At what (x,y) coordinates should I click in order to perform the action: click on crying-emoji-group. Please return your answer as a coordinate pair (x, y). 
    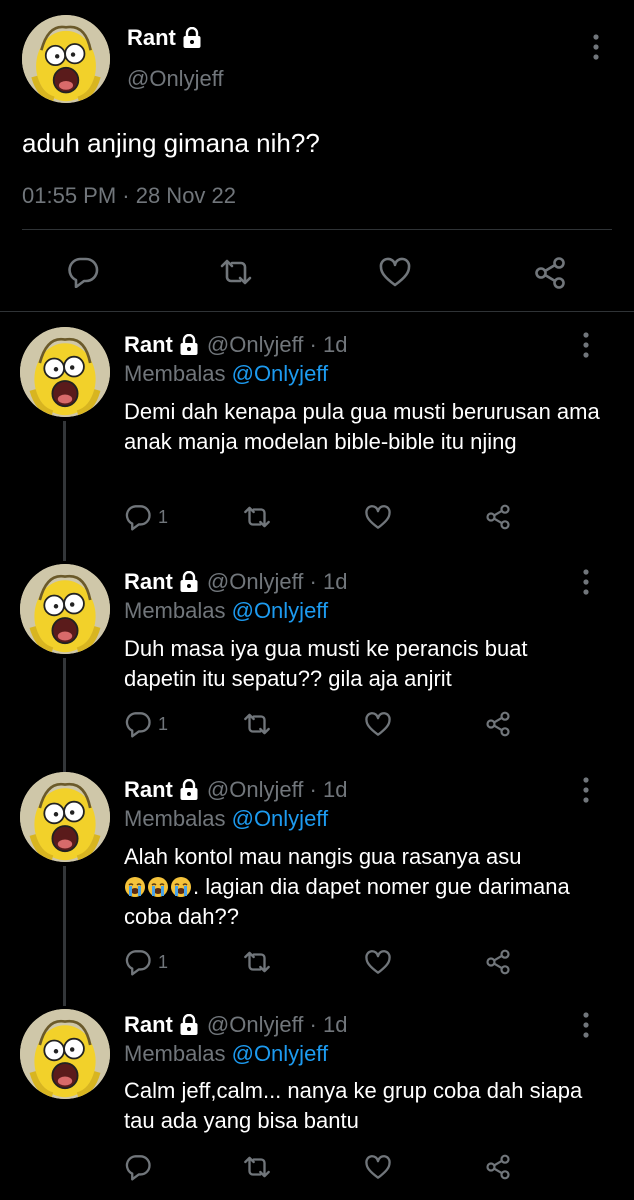
    Looking at the image, I should click on (158, 886).